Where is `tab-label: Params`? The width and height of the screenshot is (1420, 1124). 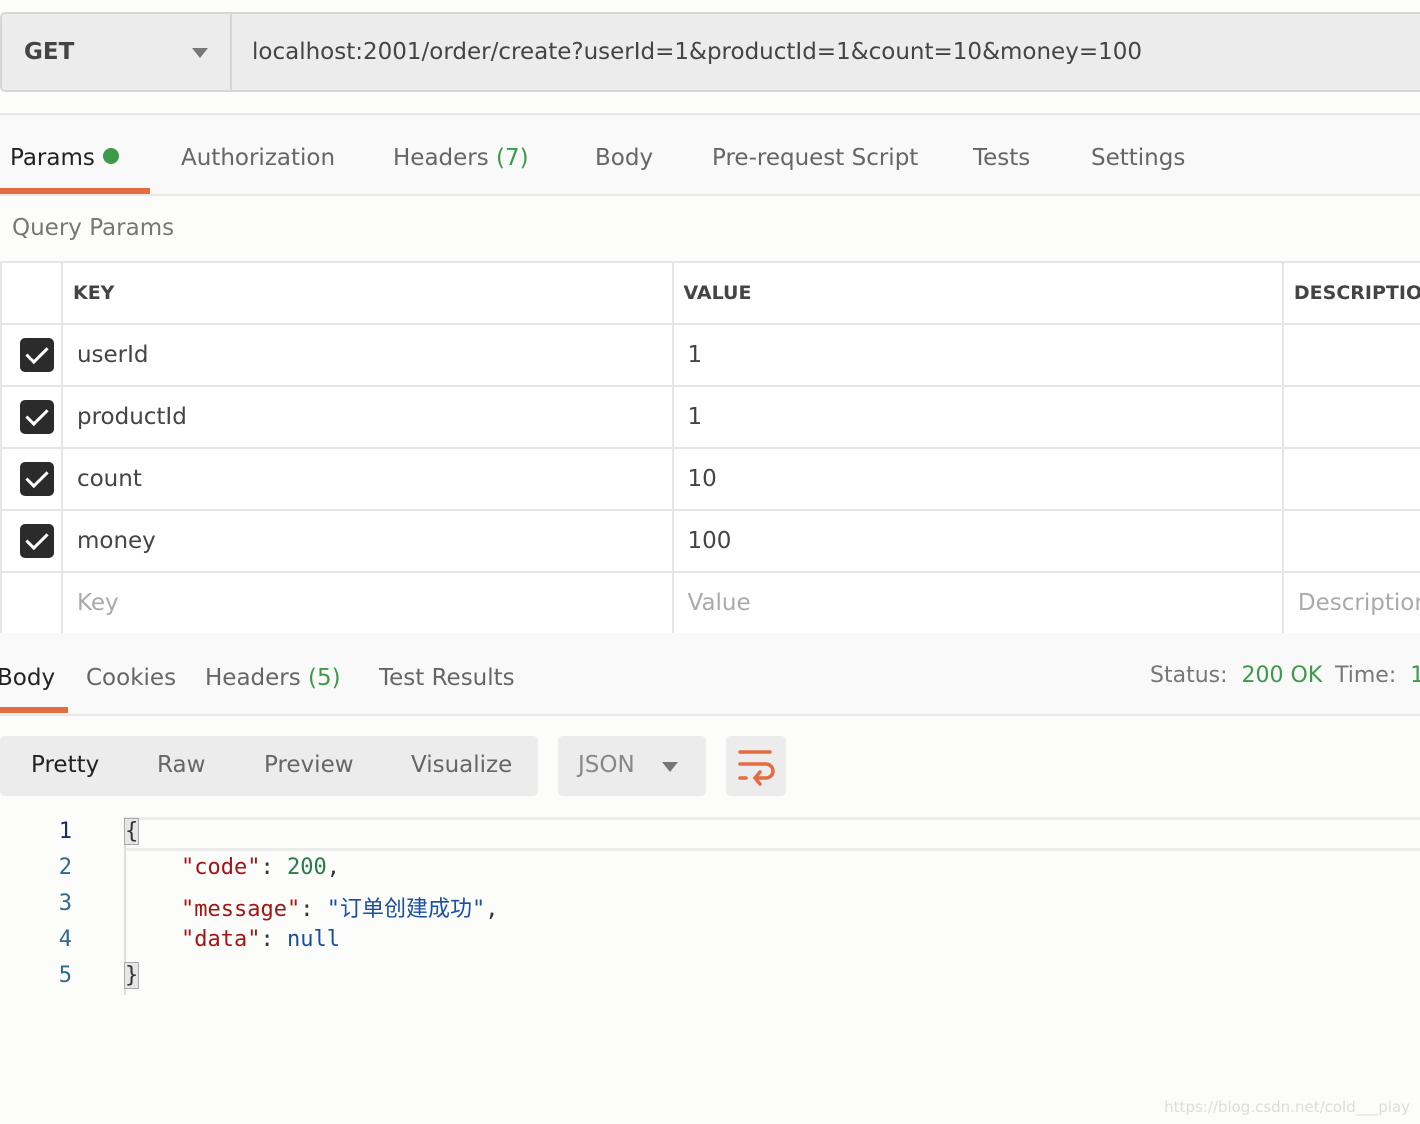 tab-label: Params is located at coordinates (52, 158).